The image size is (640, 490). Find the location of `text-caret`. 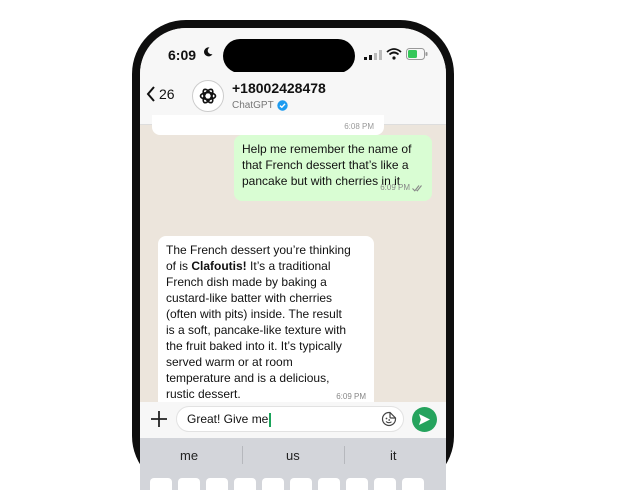

text-caret is located at coordinates (270, 419).